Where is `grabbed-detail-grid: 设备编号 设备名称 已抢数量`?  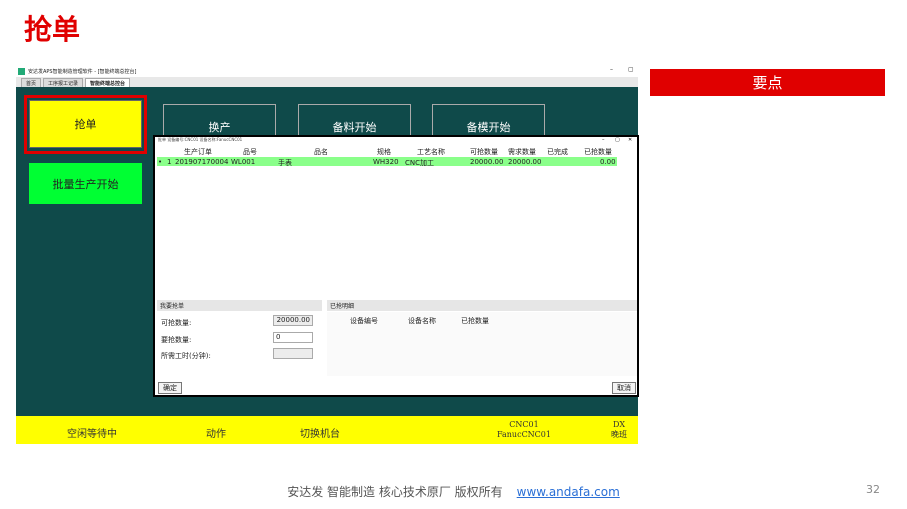 grabbed-detail-grid: 设备编号 设备名称 已抢数量 is located at coordinates (482, 344).